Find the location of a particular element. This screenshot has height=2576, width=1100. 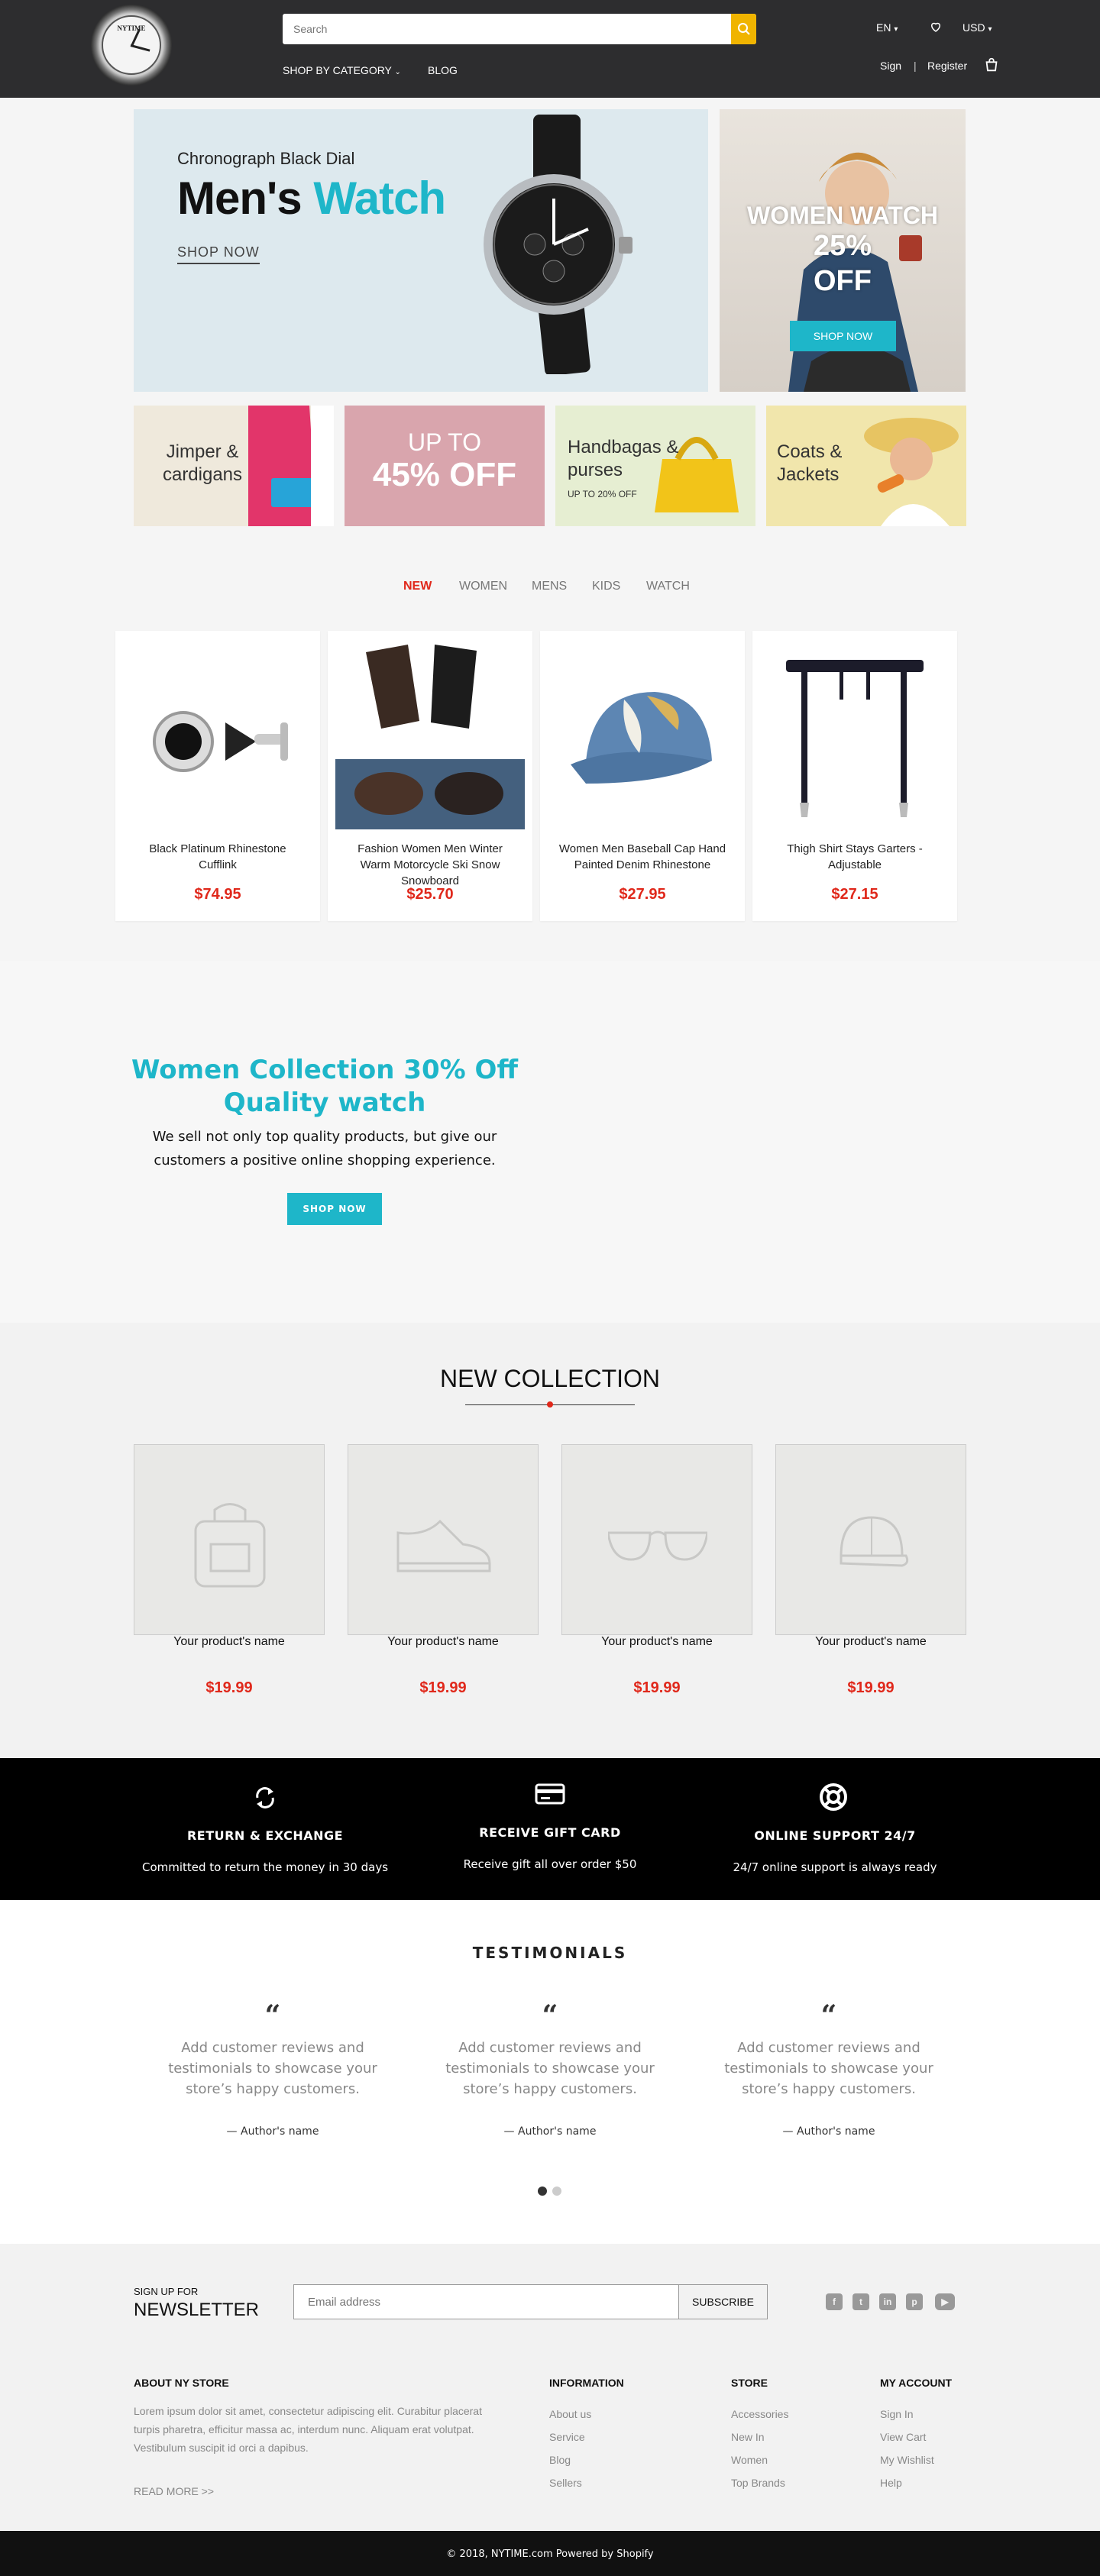

chevron-down-icon: ▾ is located at coordinates (896, 29).